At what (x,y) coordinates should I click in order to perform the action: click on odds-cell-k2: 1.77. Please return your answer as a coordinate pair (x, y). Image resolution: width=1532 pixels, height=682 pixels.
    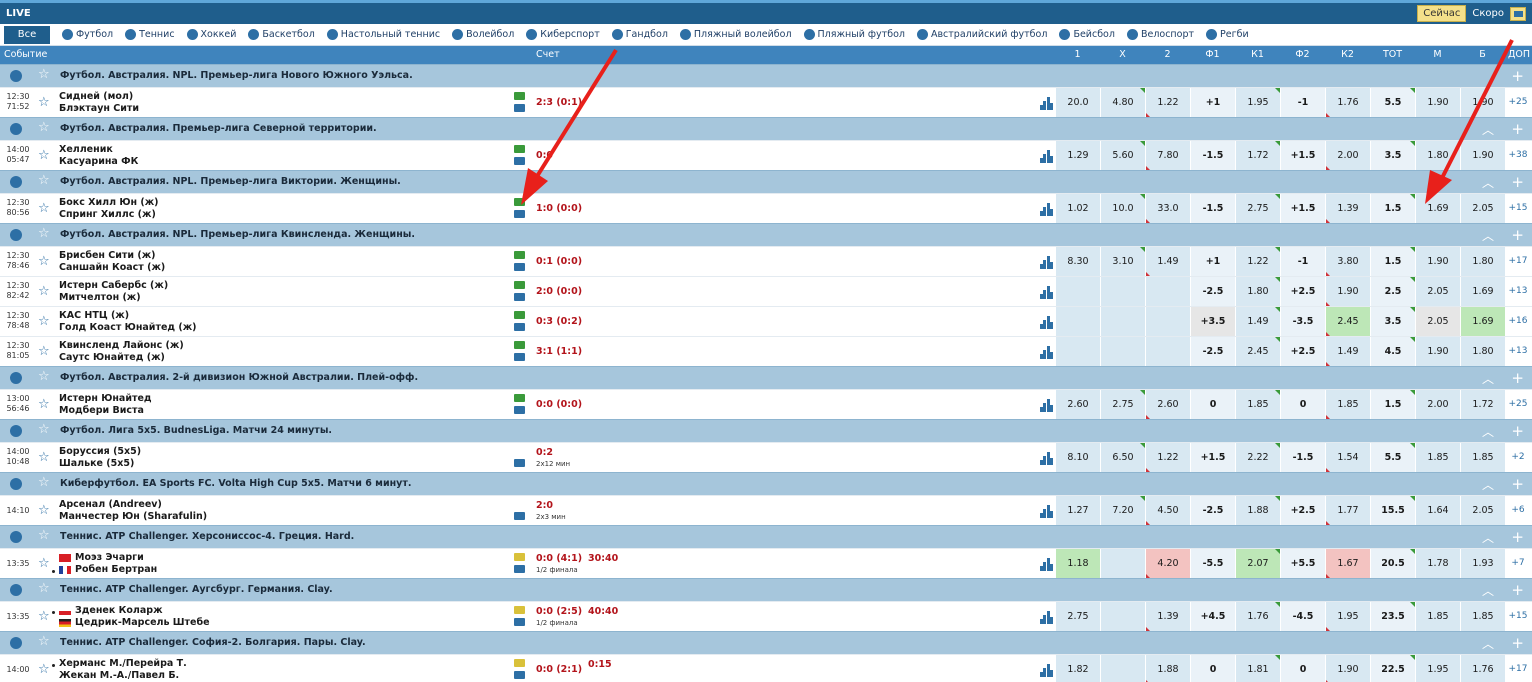
    Looking at the image, I should click on (1347, 511).